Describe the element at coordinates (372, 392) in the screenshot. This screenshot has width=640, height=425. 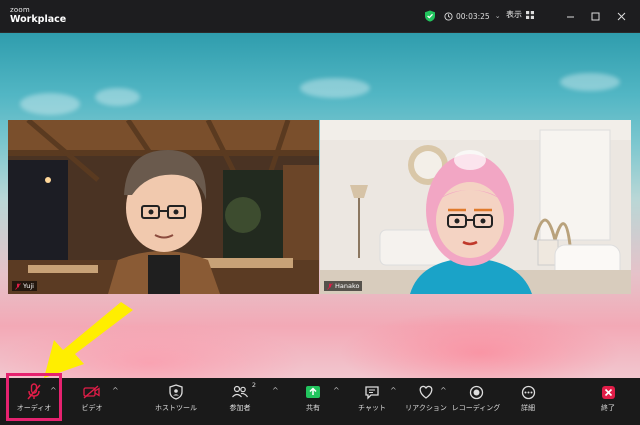
I see `chat-icon` at that location.